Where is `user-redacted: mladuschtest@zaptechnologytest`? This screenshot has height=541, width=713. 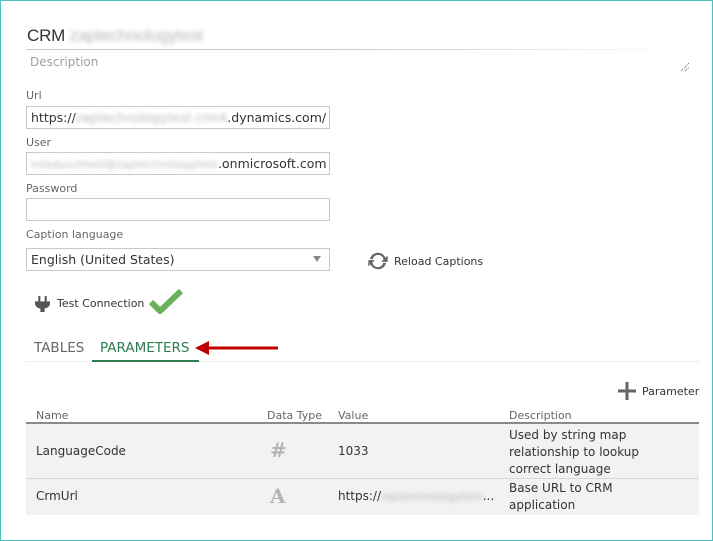
user-redacted: mladuschtest@zaptechnologytest is located at coordinates (125, 164).